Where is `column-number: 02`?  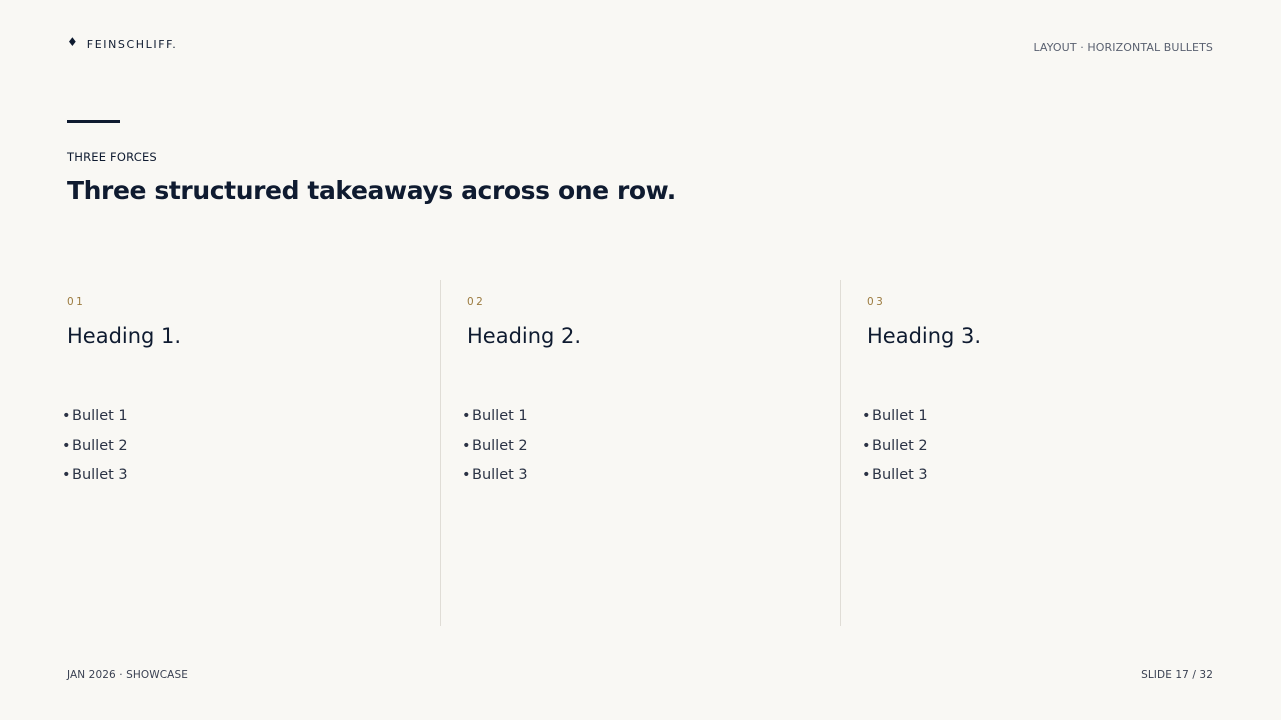
column-number: 02 is located at coordinates (476, 302).